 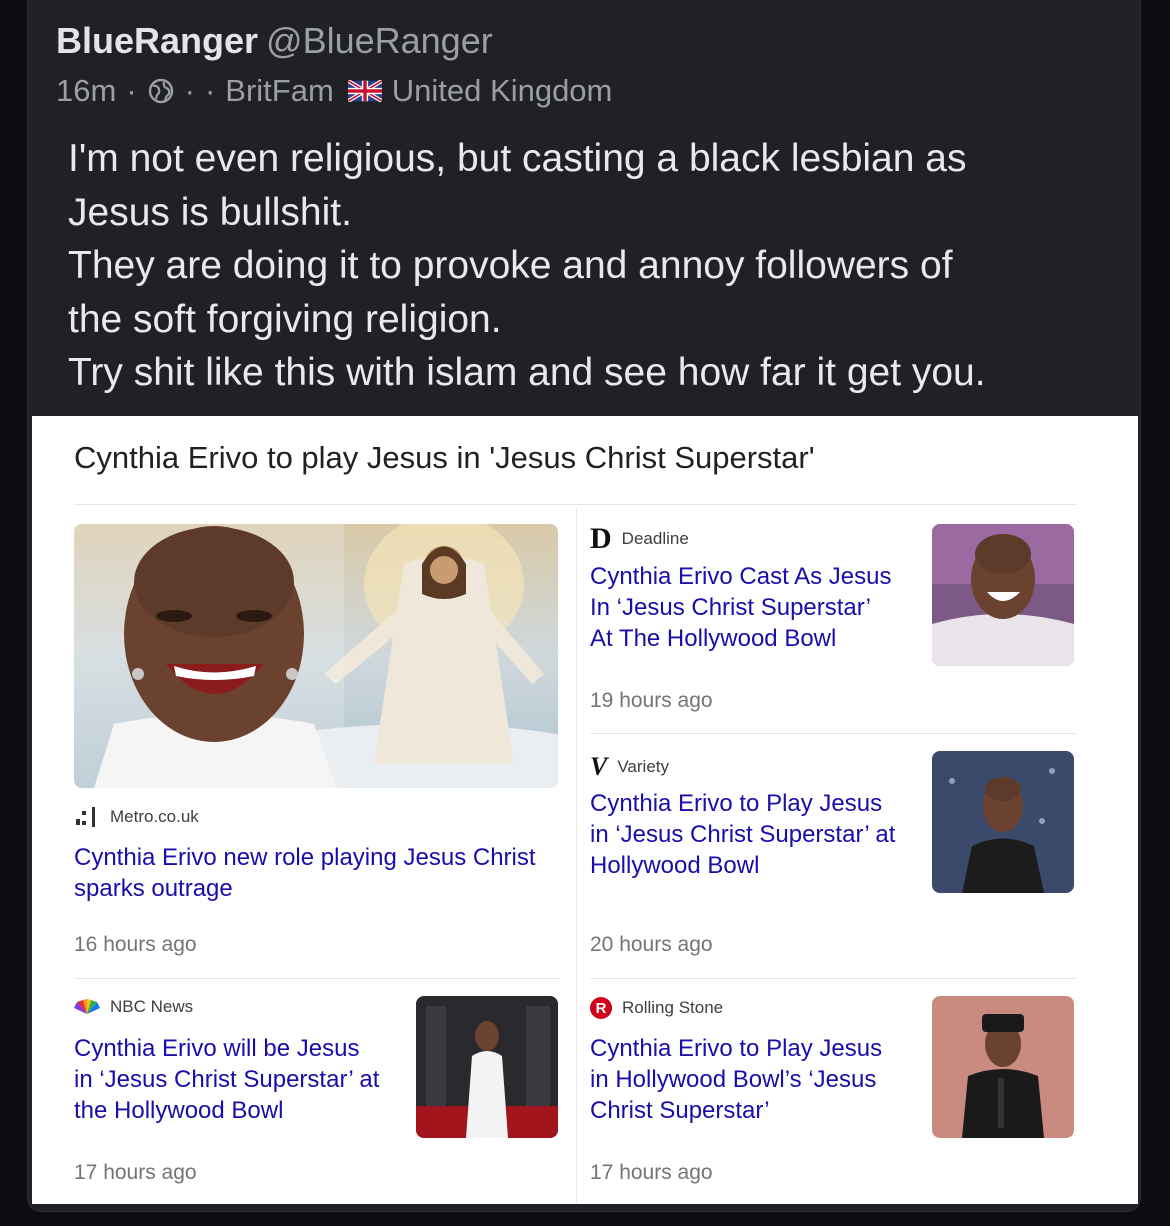 I want to click on story-title-line: In ‘Jesus Christ Superstar’, so click(x=740, y=607).